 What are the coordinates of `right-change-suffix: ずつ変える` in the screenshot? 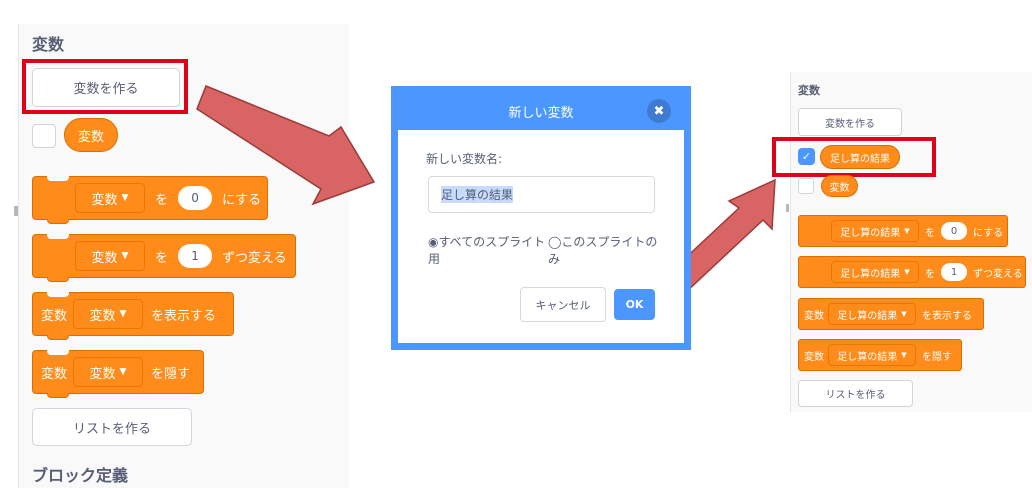 It's located at (998, 274).